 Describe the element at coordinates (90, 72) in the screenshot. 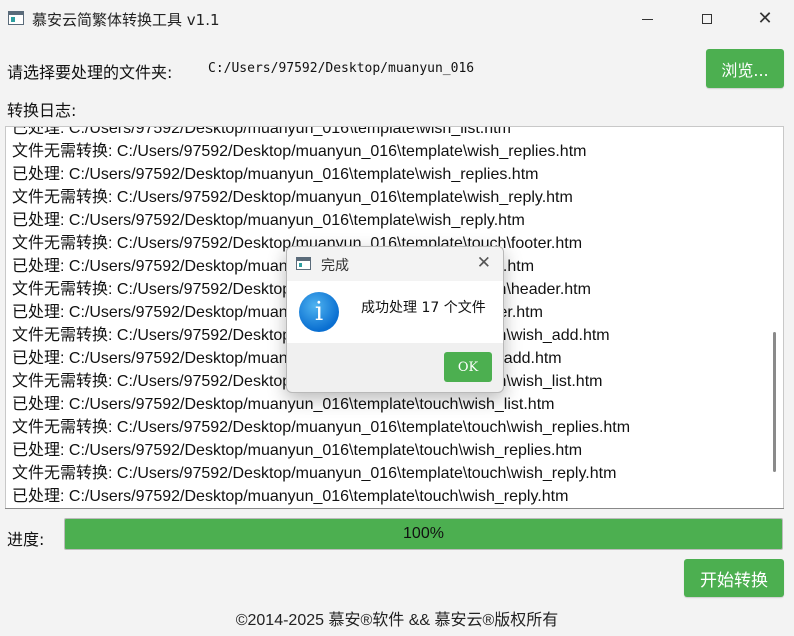

I see `folder-label: 请选择要处理的文件夹:` at that location.